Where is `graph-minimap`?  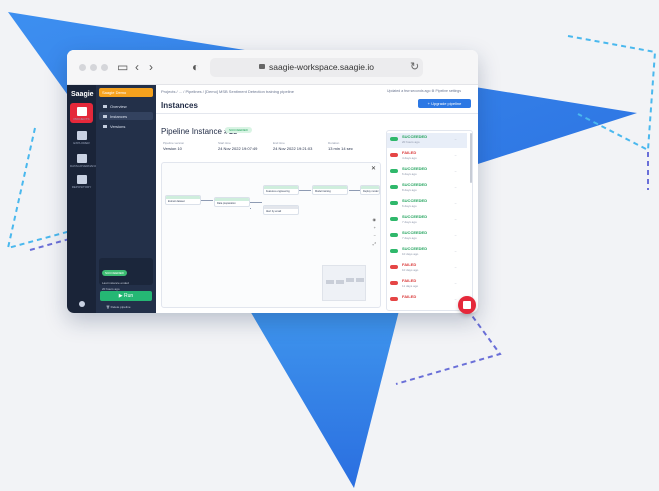 graph-minimap is located at coordinates (344, 283).